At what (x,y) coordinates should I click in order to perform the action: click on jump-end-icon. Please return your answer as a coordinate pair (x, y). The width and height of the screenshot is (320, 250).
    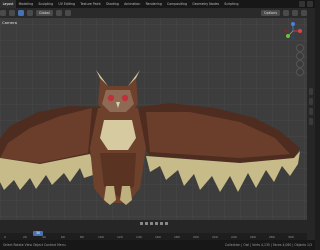
    Looking at the image, I should click on (166, 223).